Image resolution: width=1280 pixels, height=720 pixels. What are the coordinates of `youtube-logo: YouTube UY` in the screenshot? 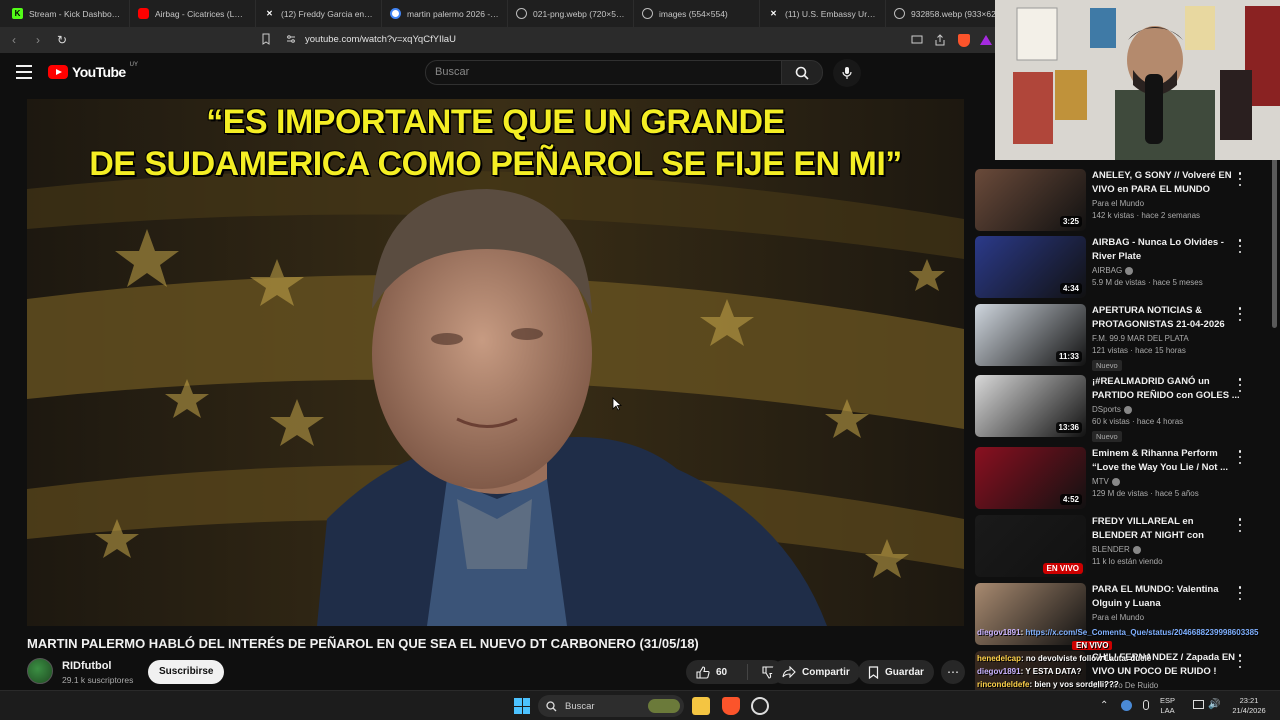 It's located at (93, 71).